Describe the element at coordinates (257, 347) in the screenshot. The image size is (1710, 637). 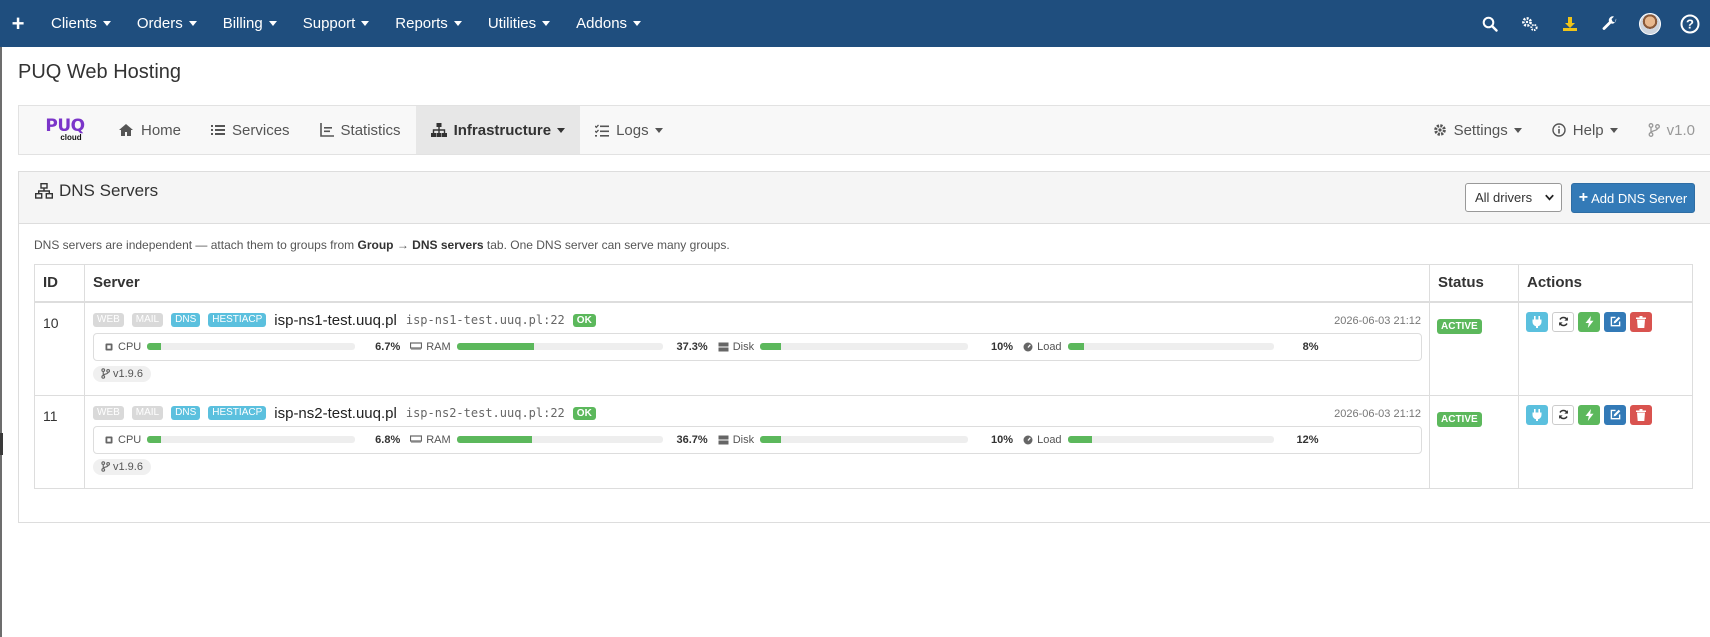
I see `metric-cpu: CPU 6.7%` at that location.